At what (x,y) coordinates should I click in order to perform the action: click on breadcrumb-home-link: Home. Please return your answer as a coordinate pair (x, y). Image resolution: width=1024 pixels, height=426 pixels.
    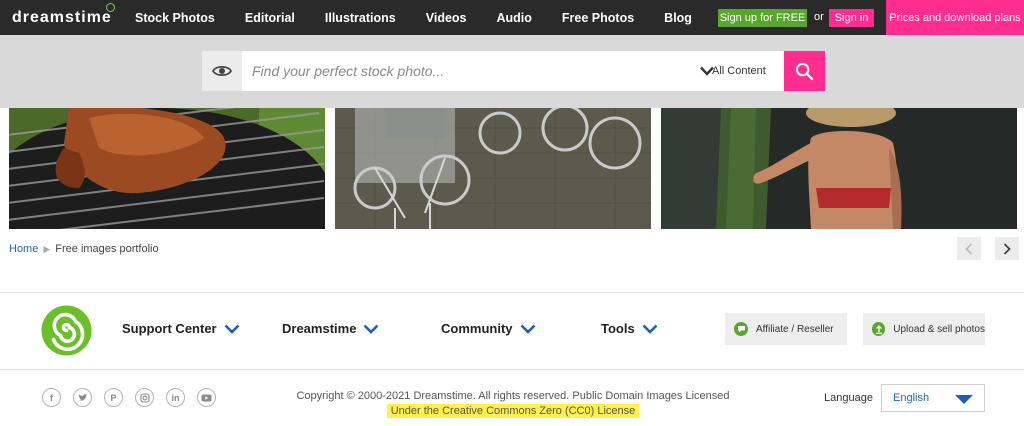
    Looking at the image, I should click on (23, 249).